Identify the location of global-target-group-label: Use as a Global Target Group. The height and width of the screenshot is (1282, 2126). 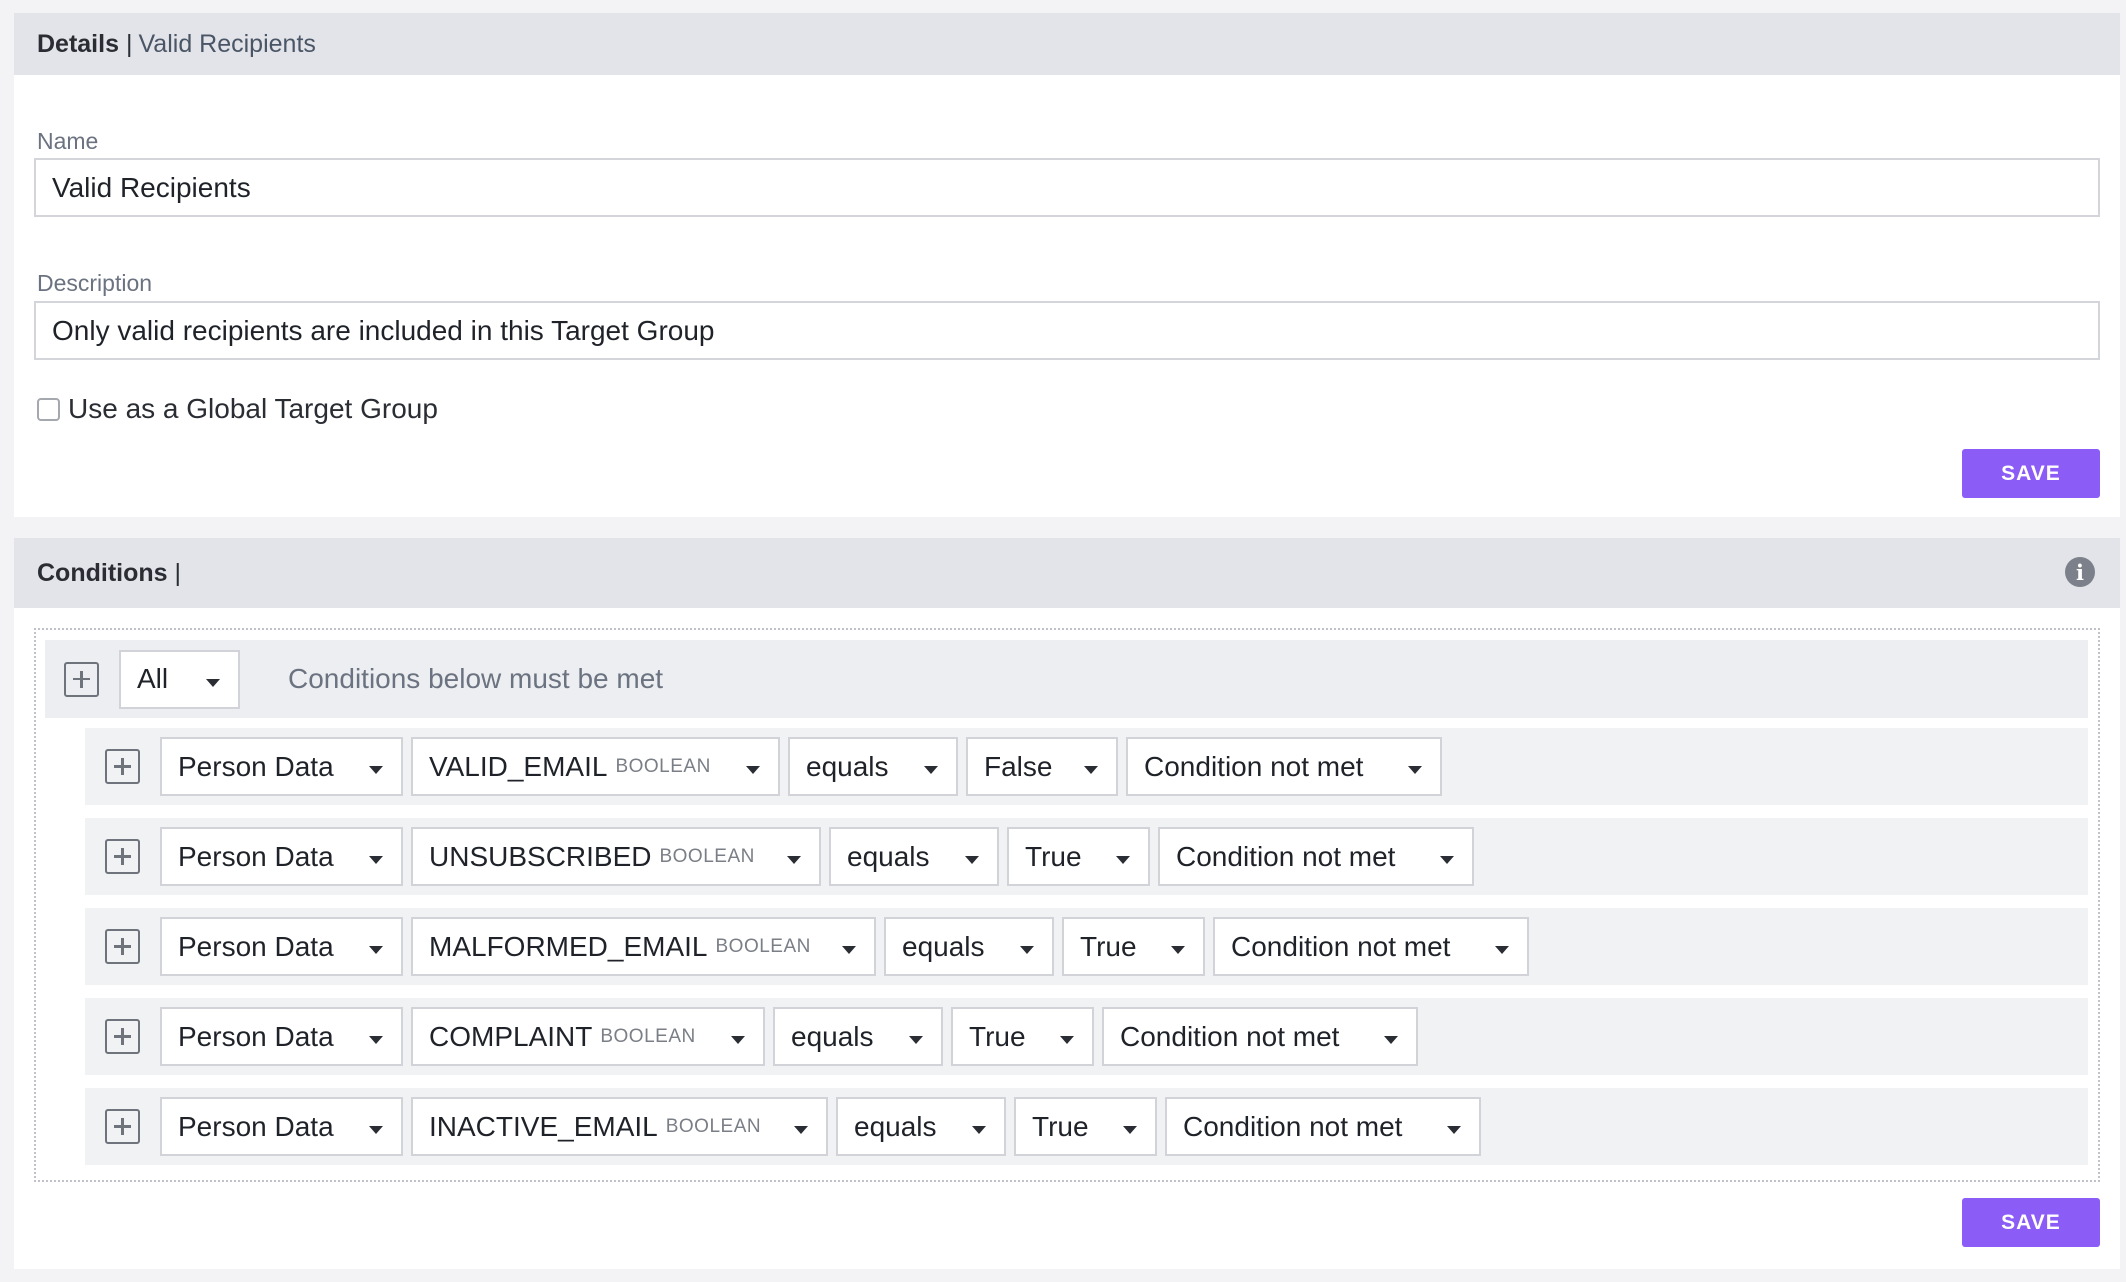
(253, 409).